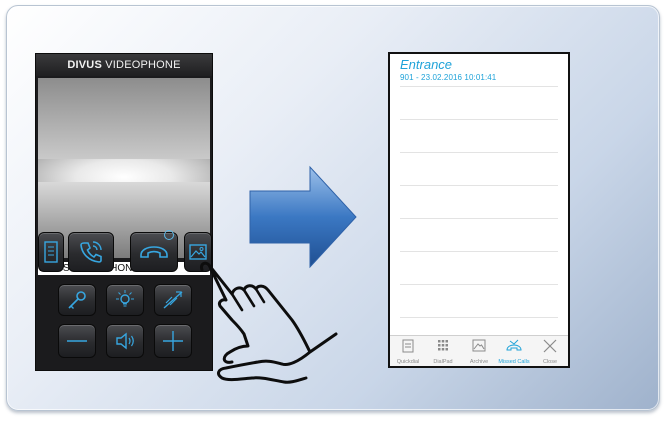 Image resolution: width=668 pixels, height=421 pixels. I want to click on tab-label: Missed Calls, so click(514, 362).